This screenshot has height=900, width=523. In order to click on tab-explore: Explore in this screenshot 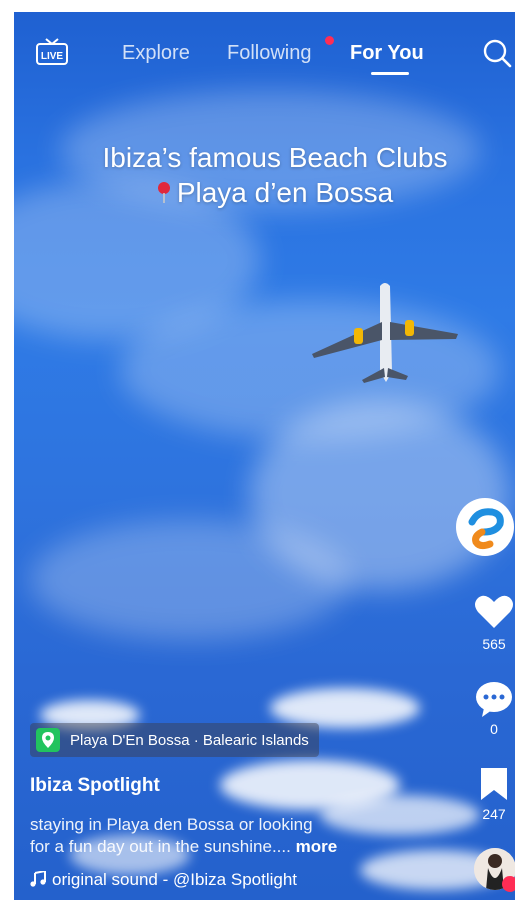, I will do `click(156, 53)`.